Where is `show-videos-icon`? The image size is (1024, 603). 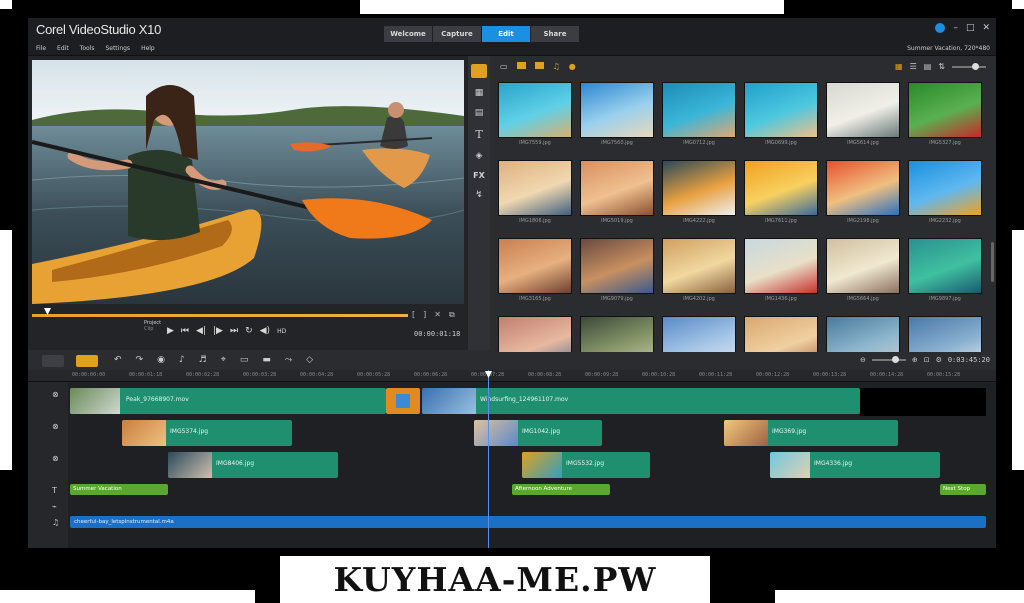 show-videos-icon is located at coordinates (521, 65).